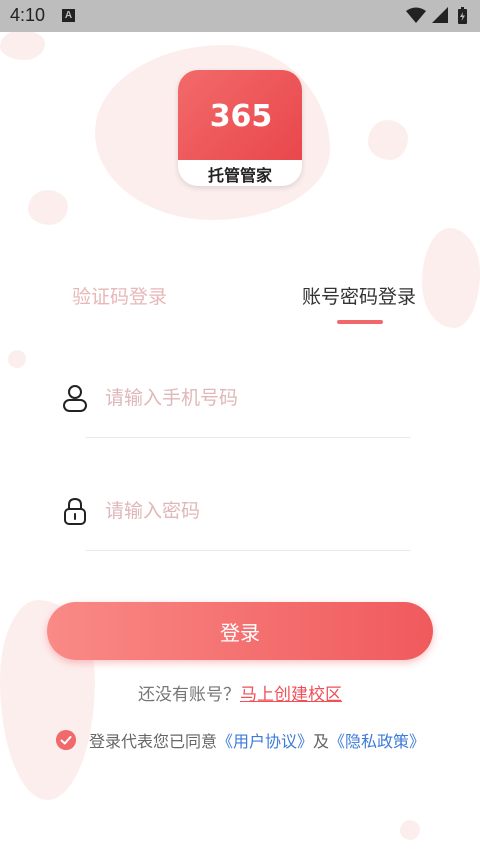  I want to click on active-tab-indicator, so click(360, 322).